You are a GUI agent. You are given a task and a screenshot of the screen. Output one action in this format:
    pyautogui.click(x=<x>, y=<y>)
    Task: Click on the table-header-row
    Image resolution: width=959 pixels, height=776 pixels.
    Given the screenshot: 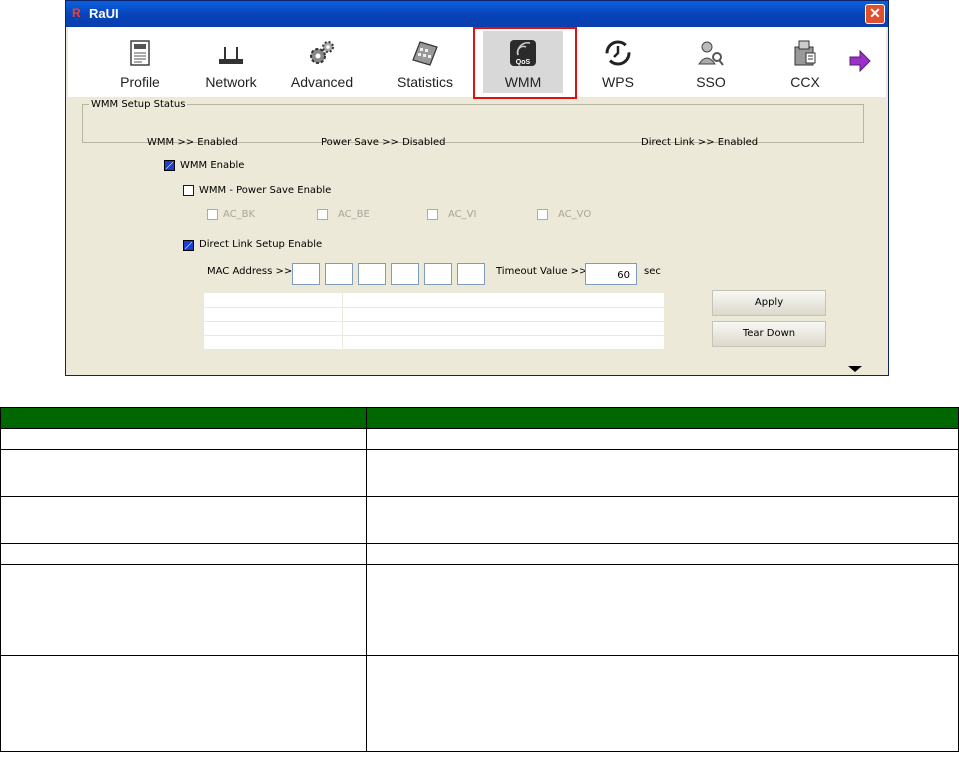 What is the action you would take?
    pyautogui.click(x=479, y=418)
    